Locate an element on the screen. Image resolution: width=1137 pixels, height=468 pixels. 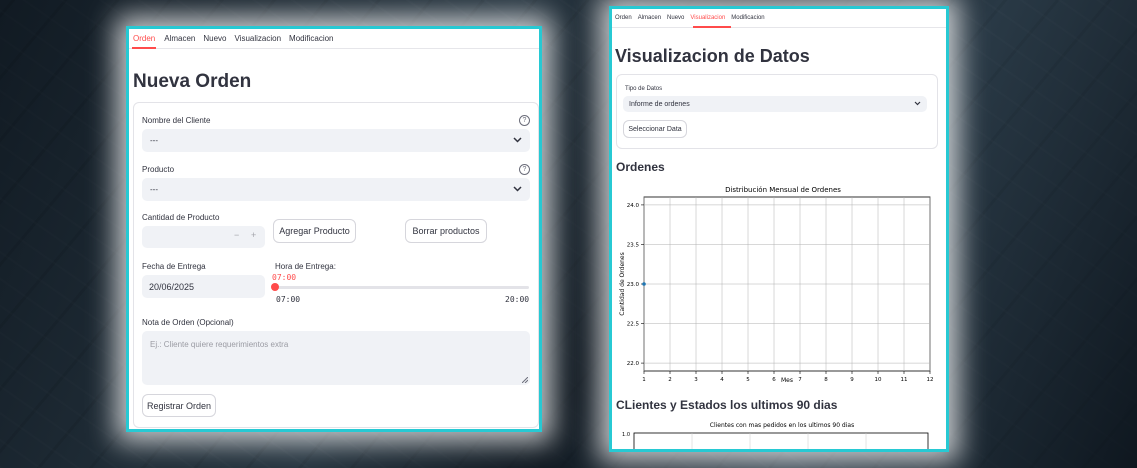
nota-label: Nota de Orden (Opcional) is located at coordinates (188, 322).